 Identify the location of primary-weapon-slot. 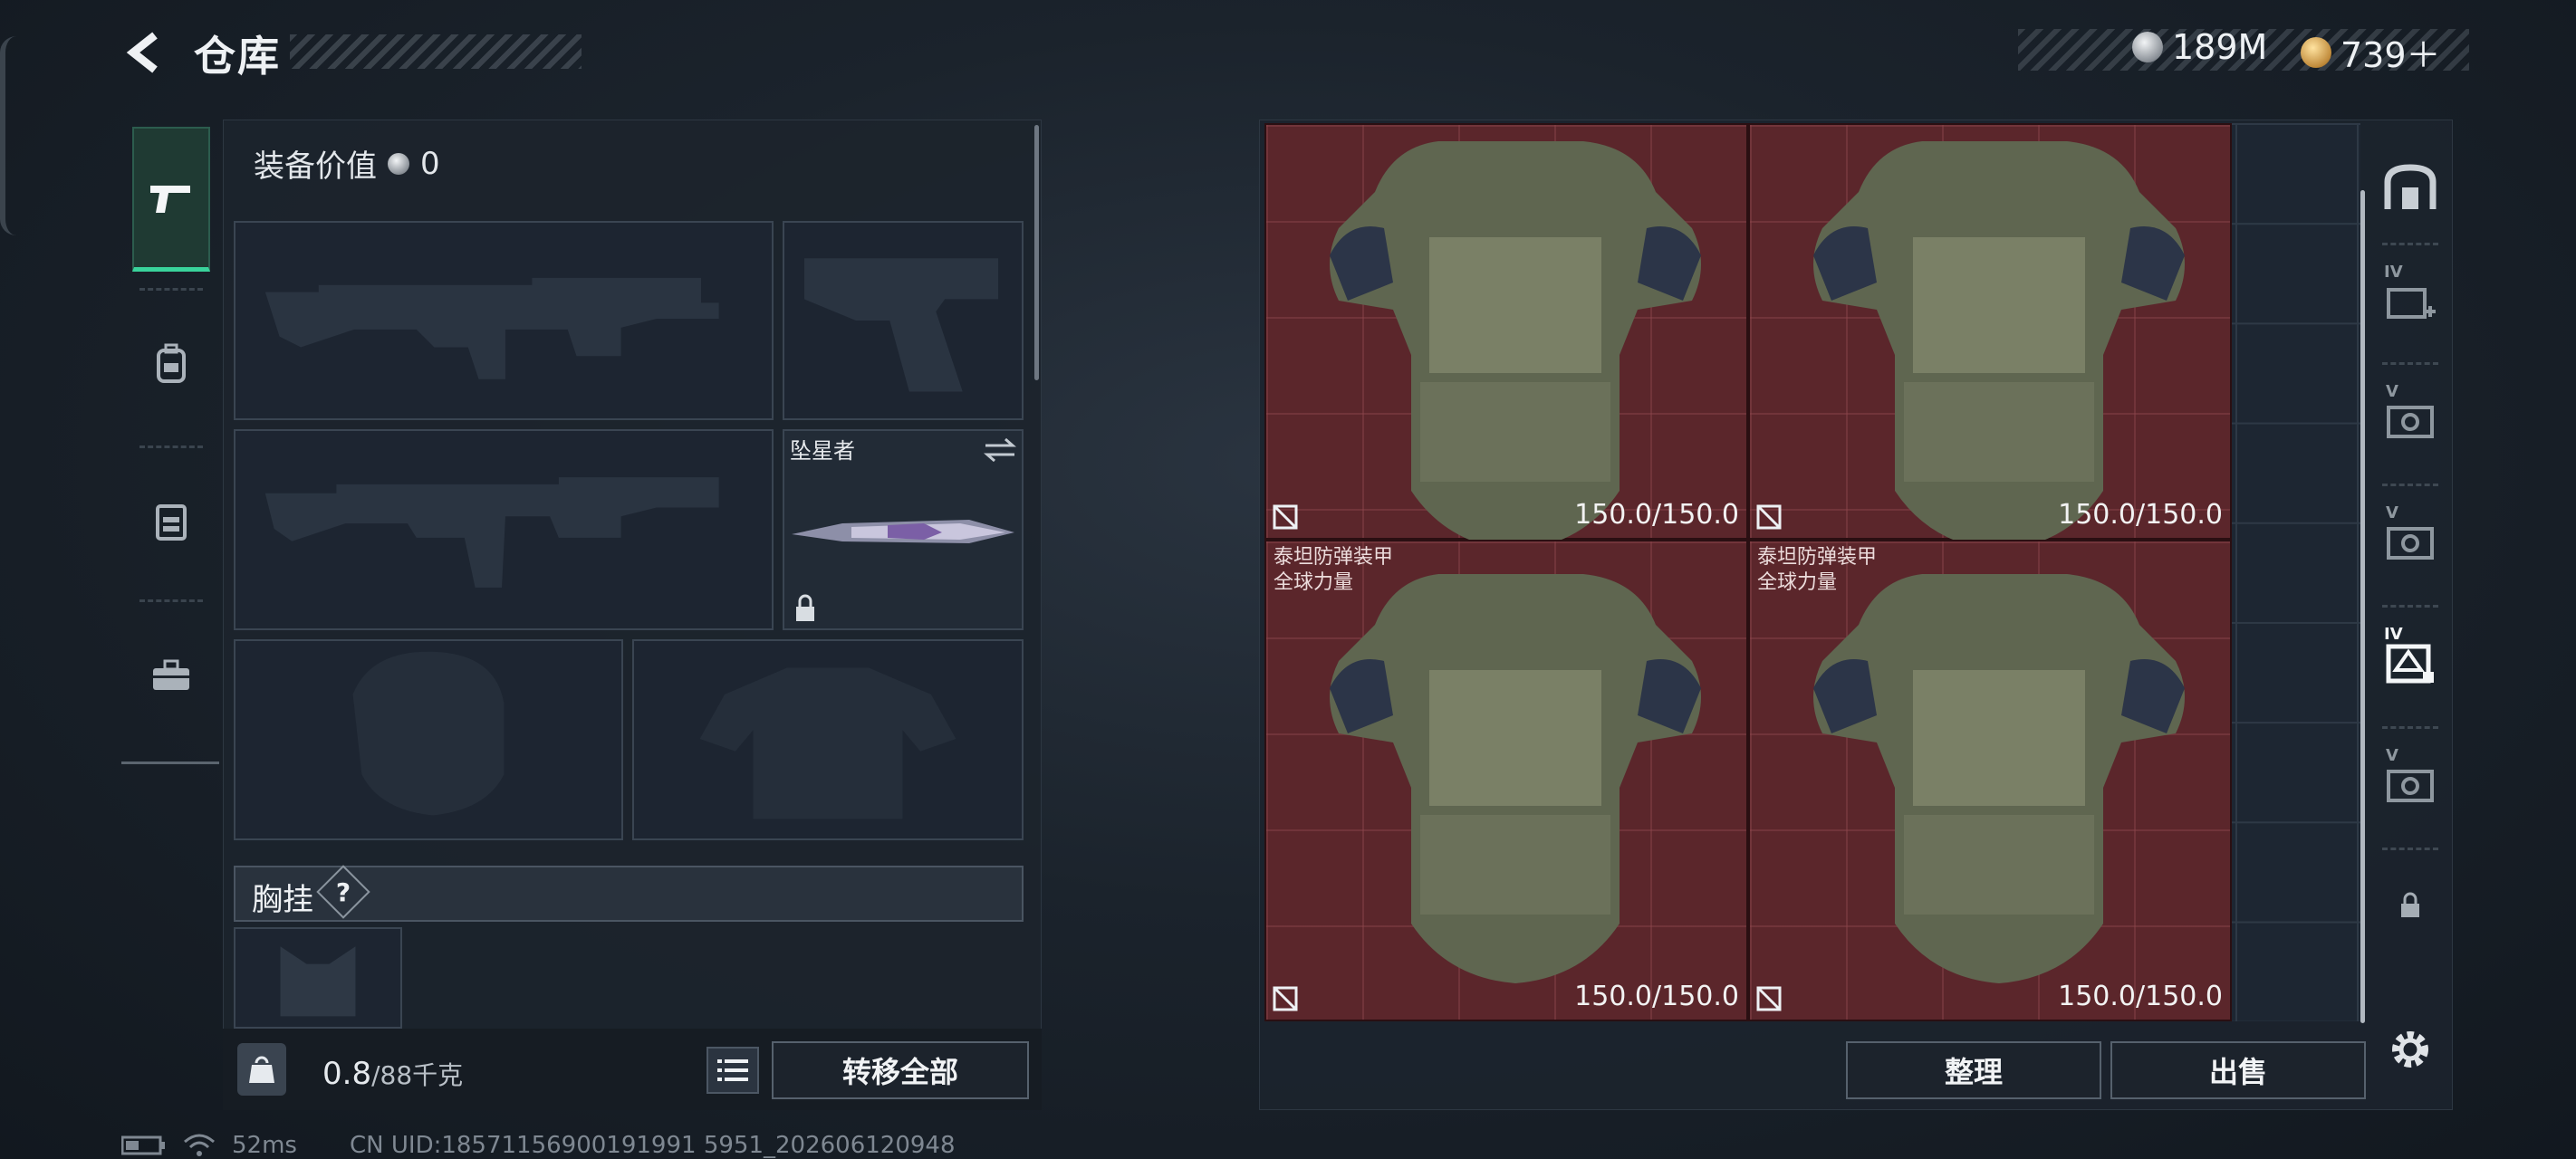
(504, 321).